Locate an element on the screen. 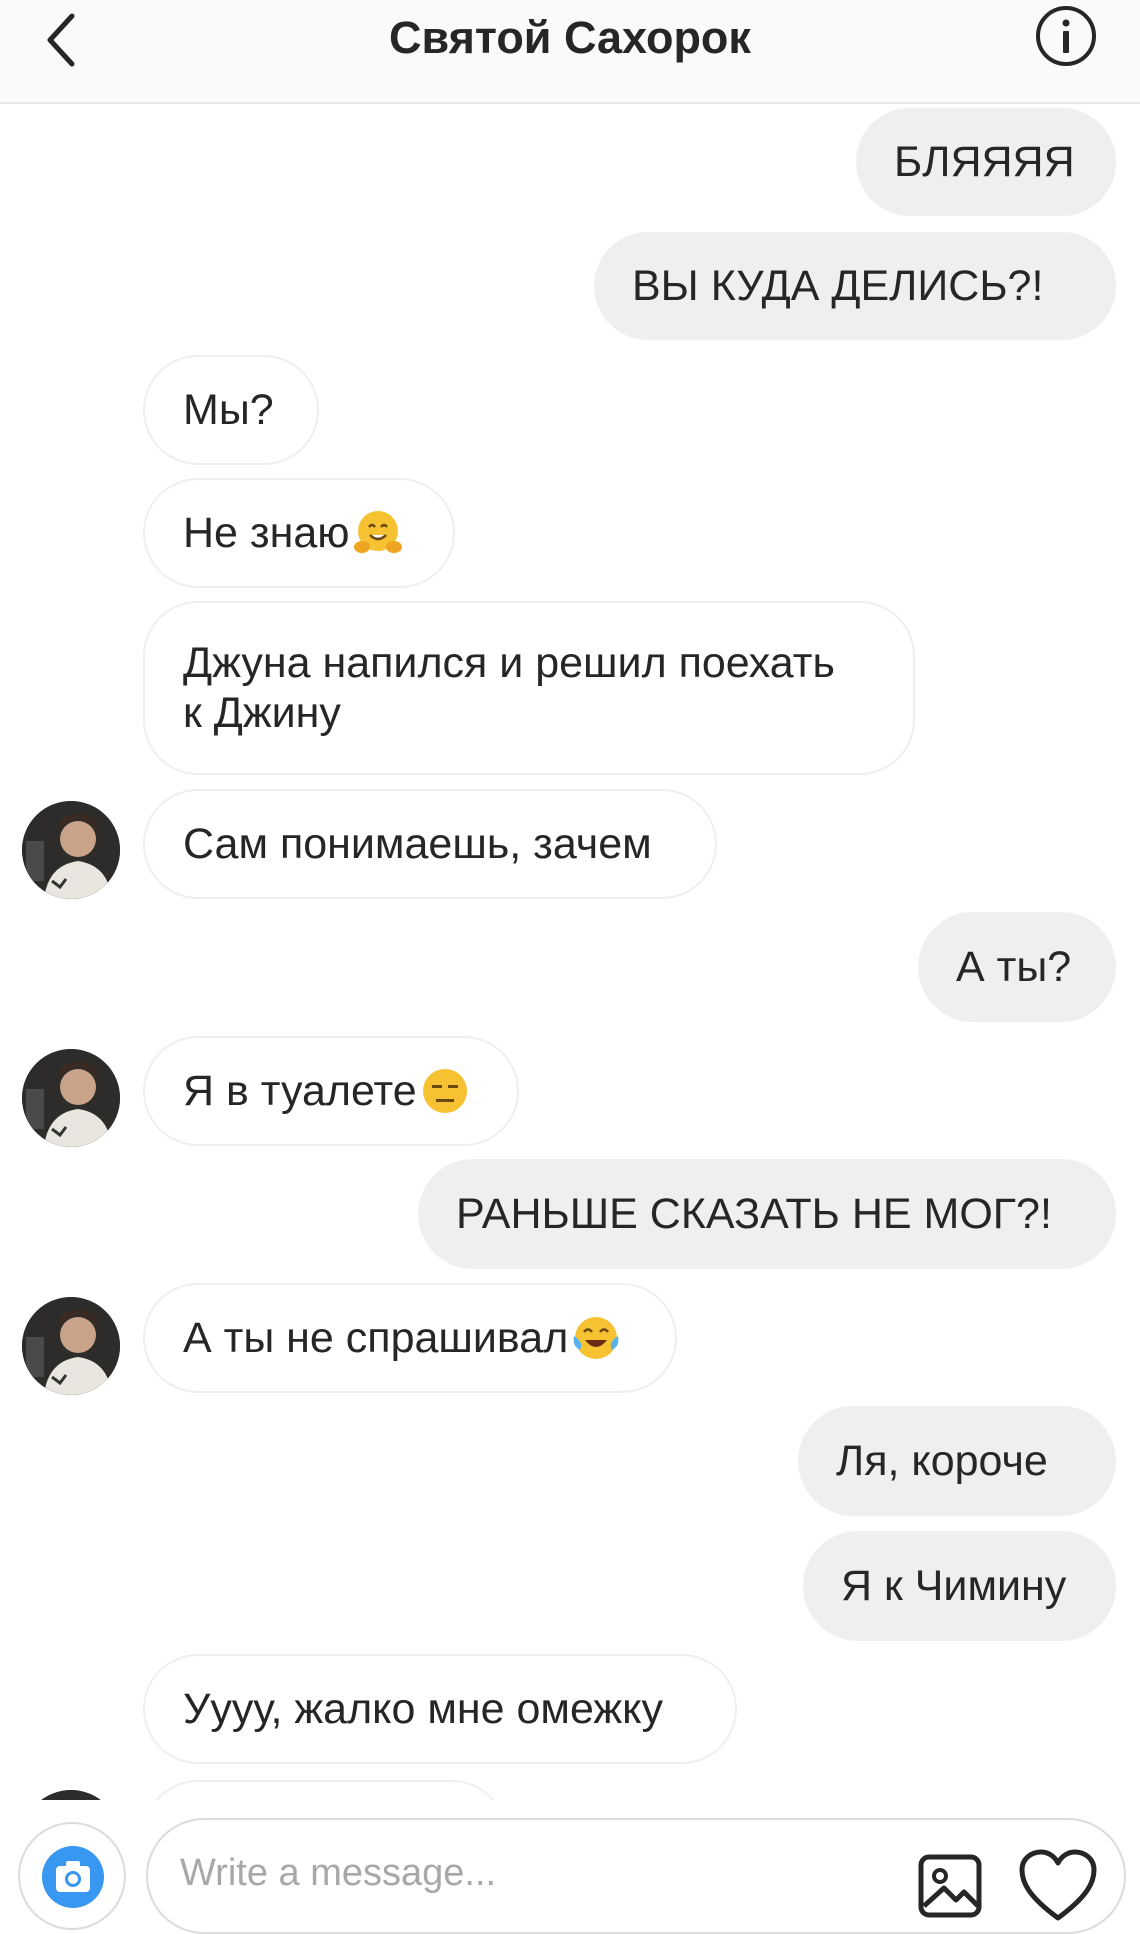 The height and width of the screenshot is (1934, 1140). heart-icon is located at coordinates (1058, 1886).